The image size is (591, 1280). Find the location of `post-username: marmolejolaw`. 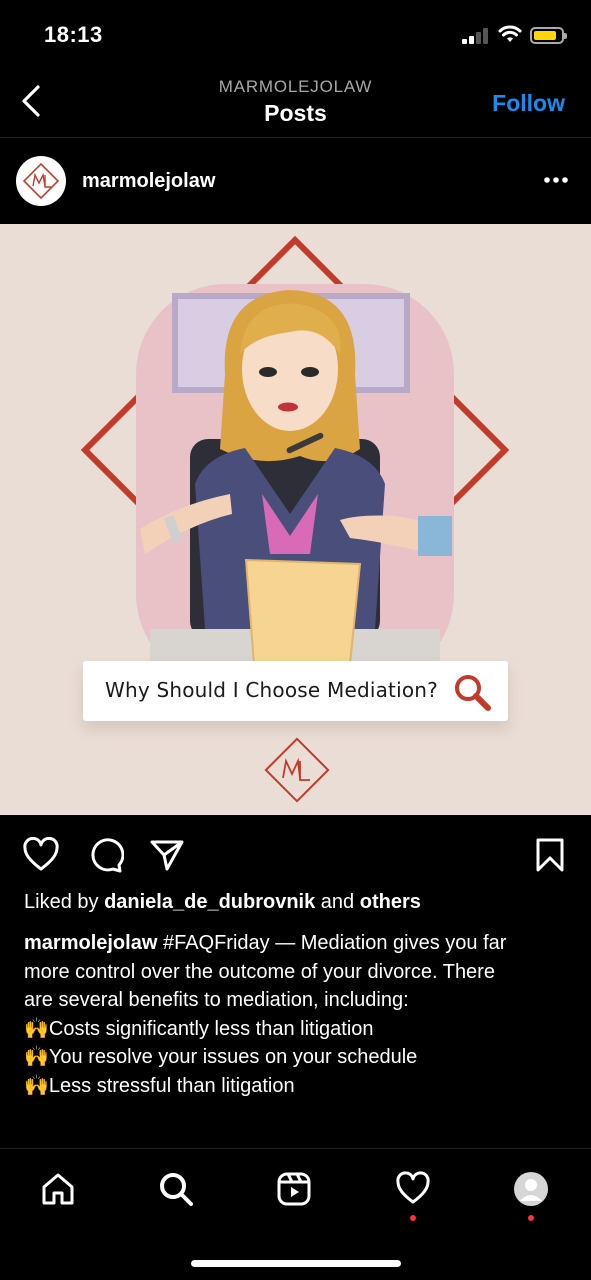

post-username: marmolejolaw is located at coordinates (148, 181).